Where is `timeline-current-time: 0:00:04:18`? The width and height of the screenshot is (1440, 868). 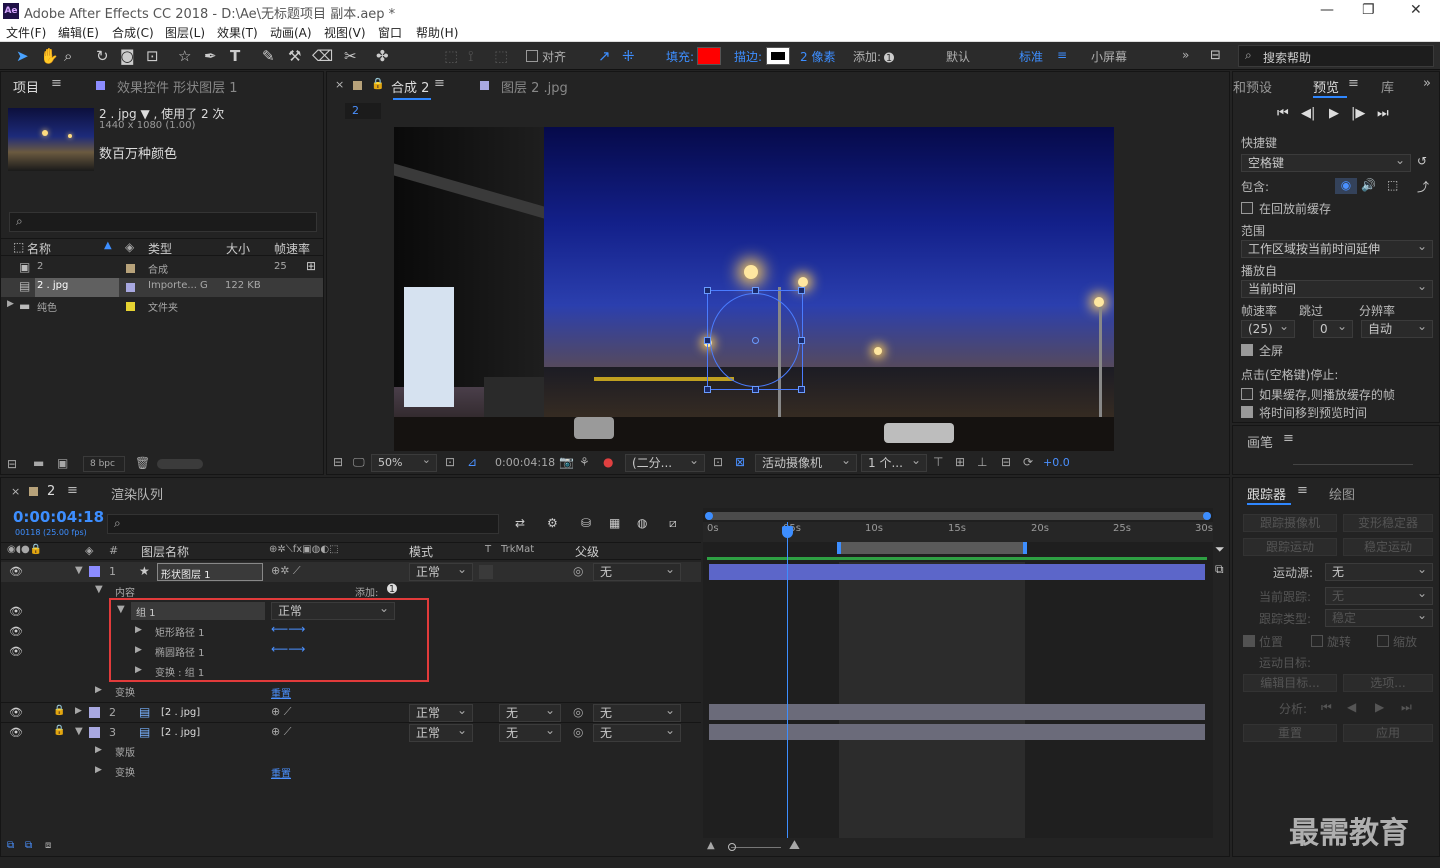 timeline-current-time: 0:00:04:18 is located at coordinates (58, 517).